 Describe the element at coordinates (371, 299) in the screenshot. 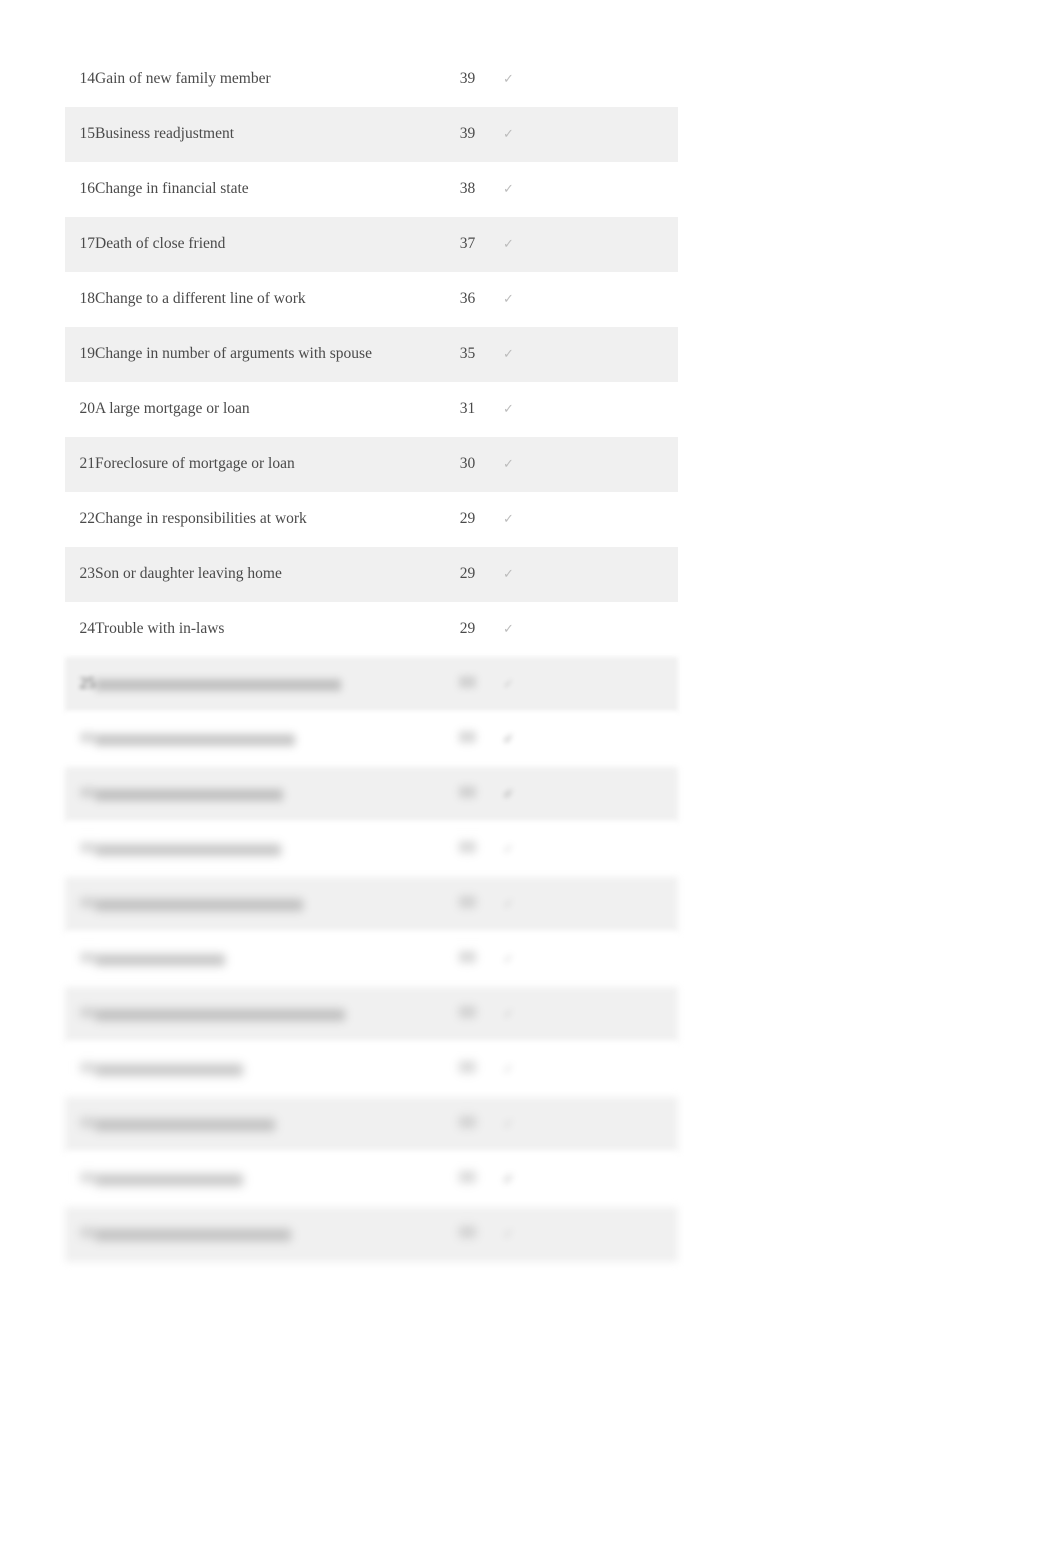

I see `table-row: 18 Change to a different line of work 36 ✓` at that location.